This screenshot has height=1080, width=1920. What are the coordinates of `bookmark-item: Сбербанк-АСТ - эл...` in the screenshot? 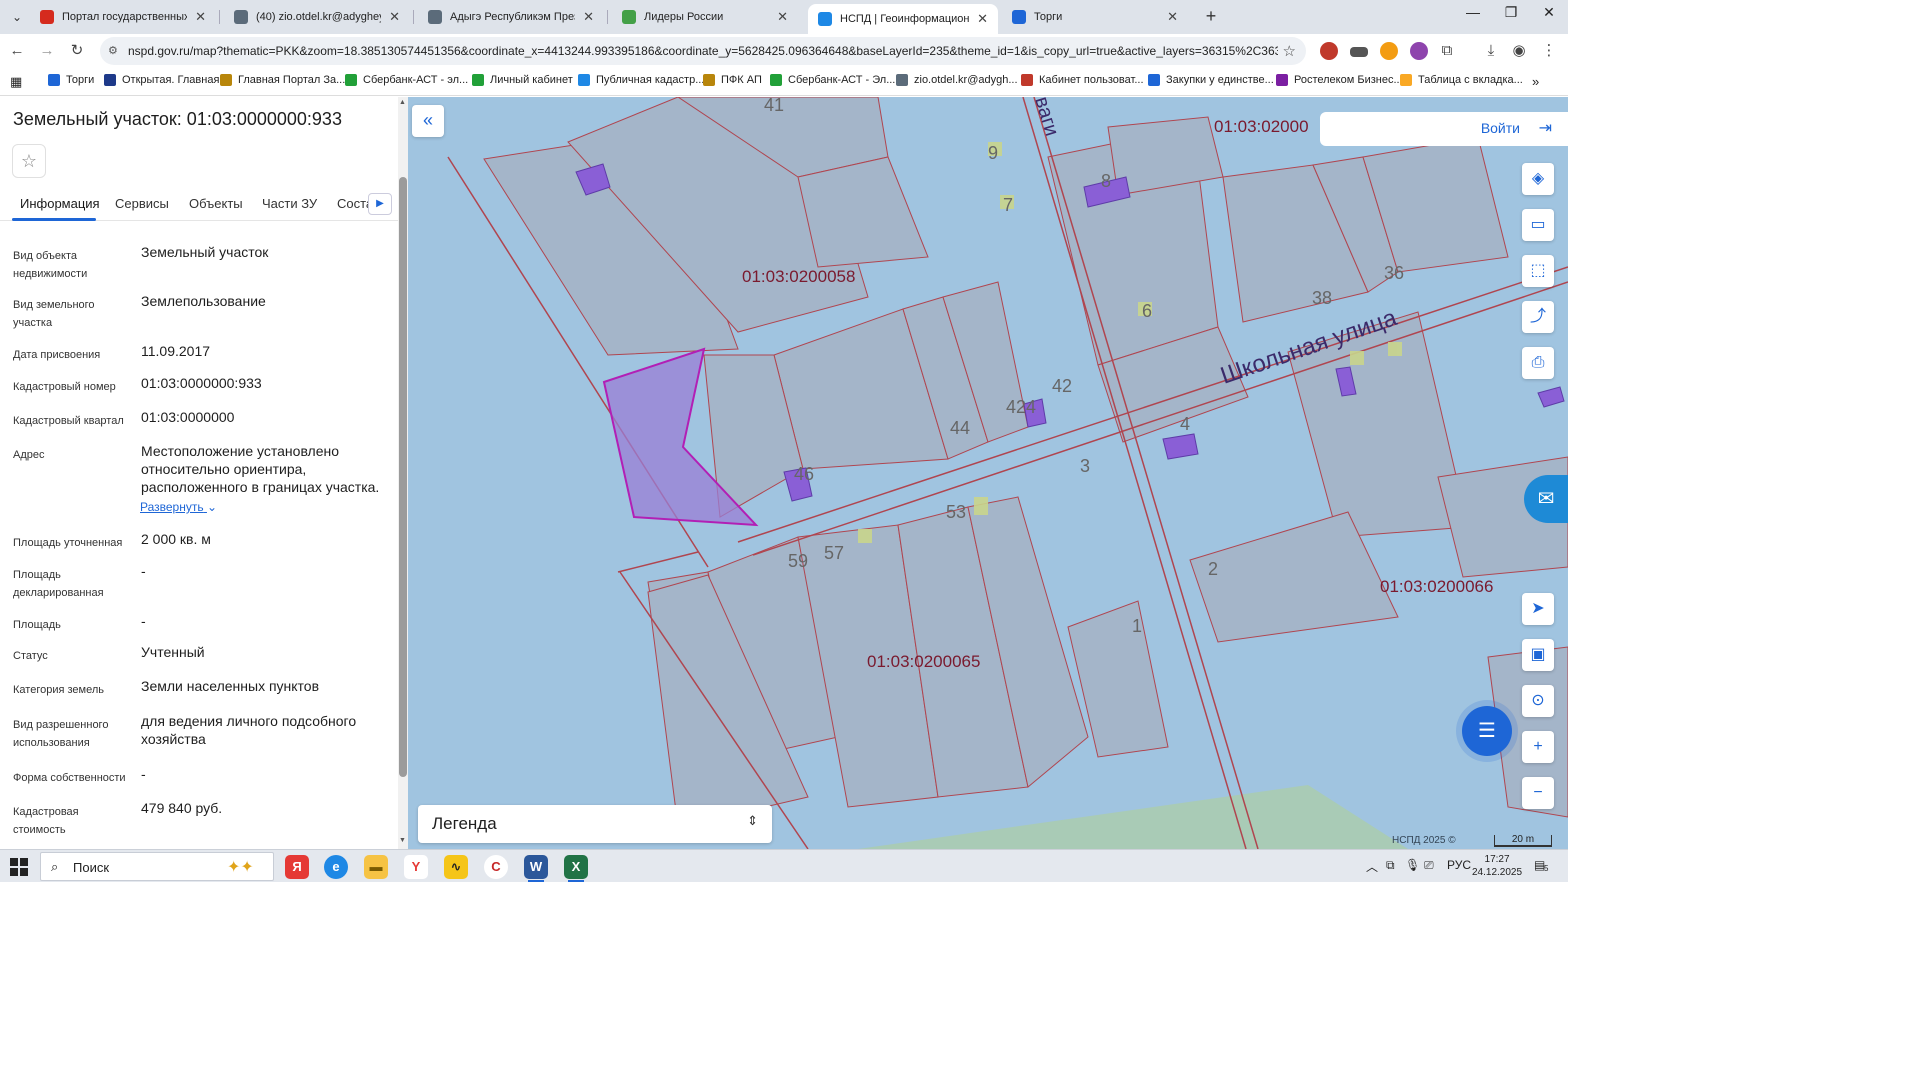 It's located at (406, 80).